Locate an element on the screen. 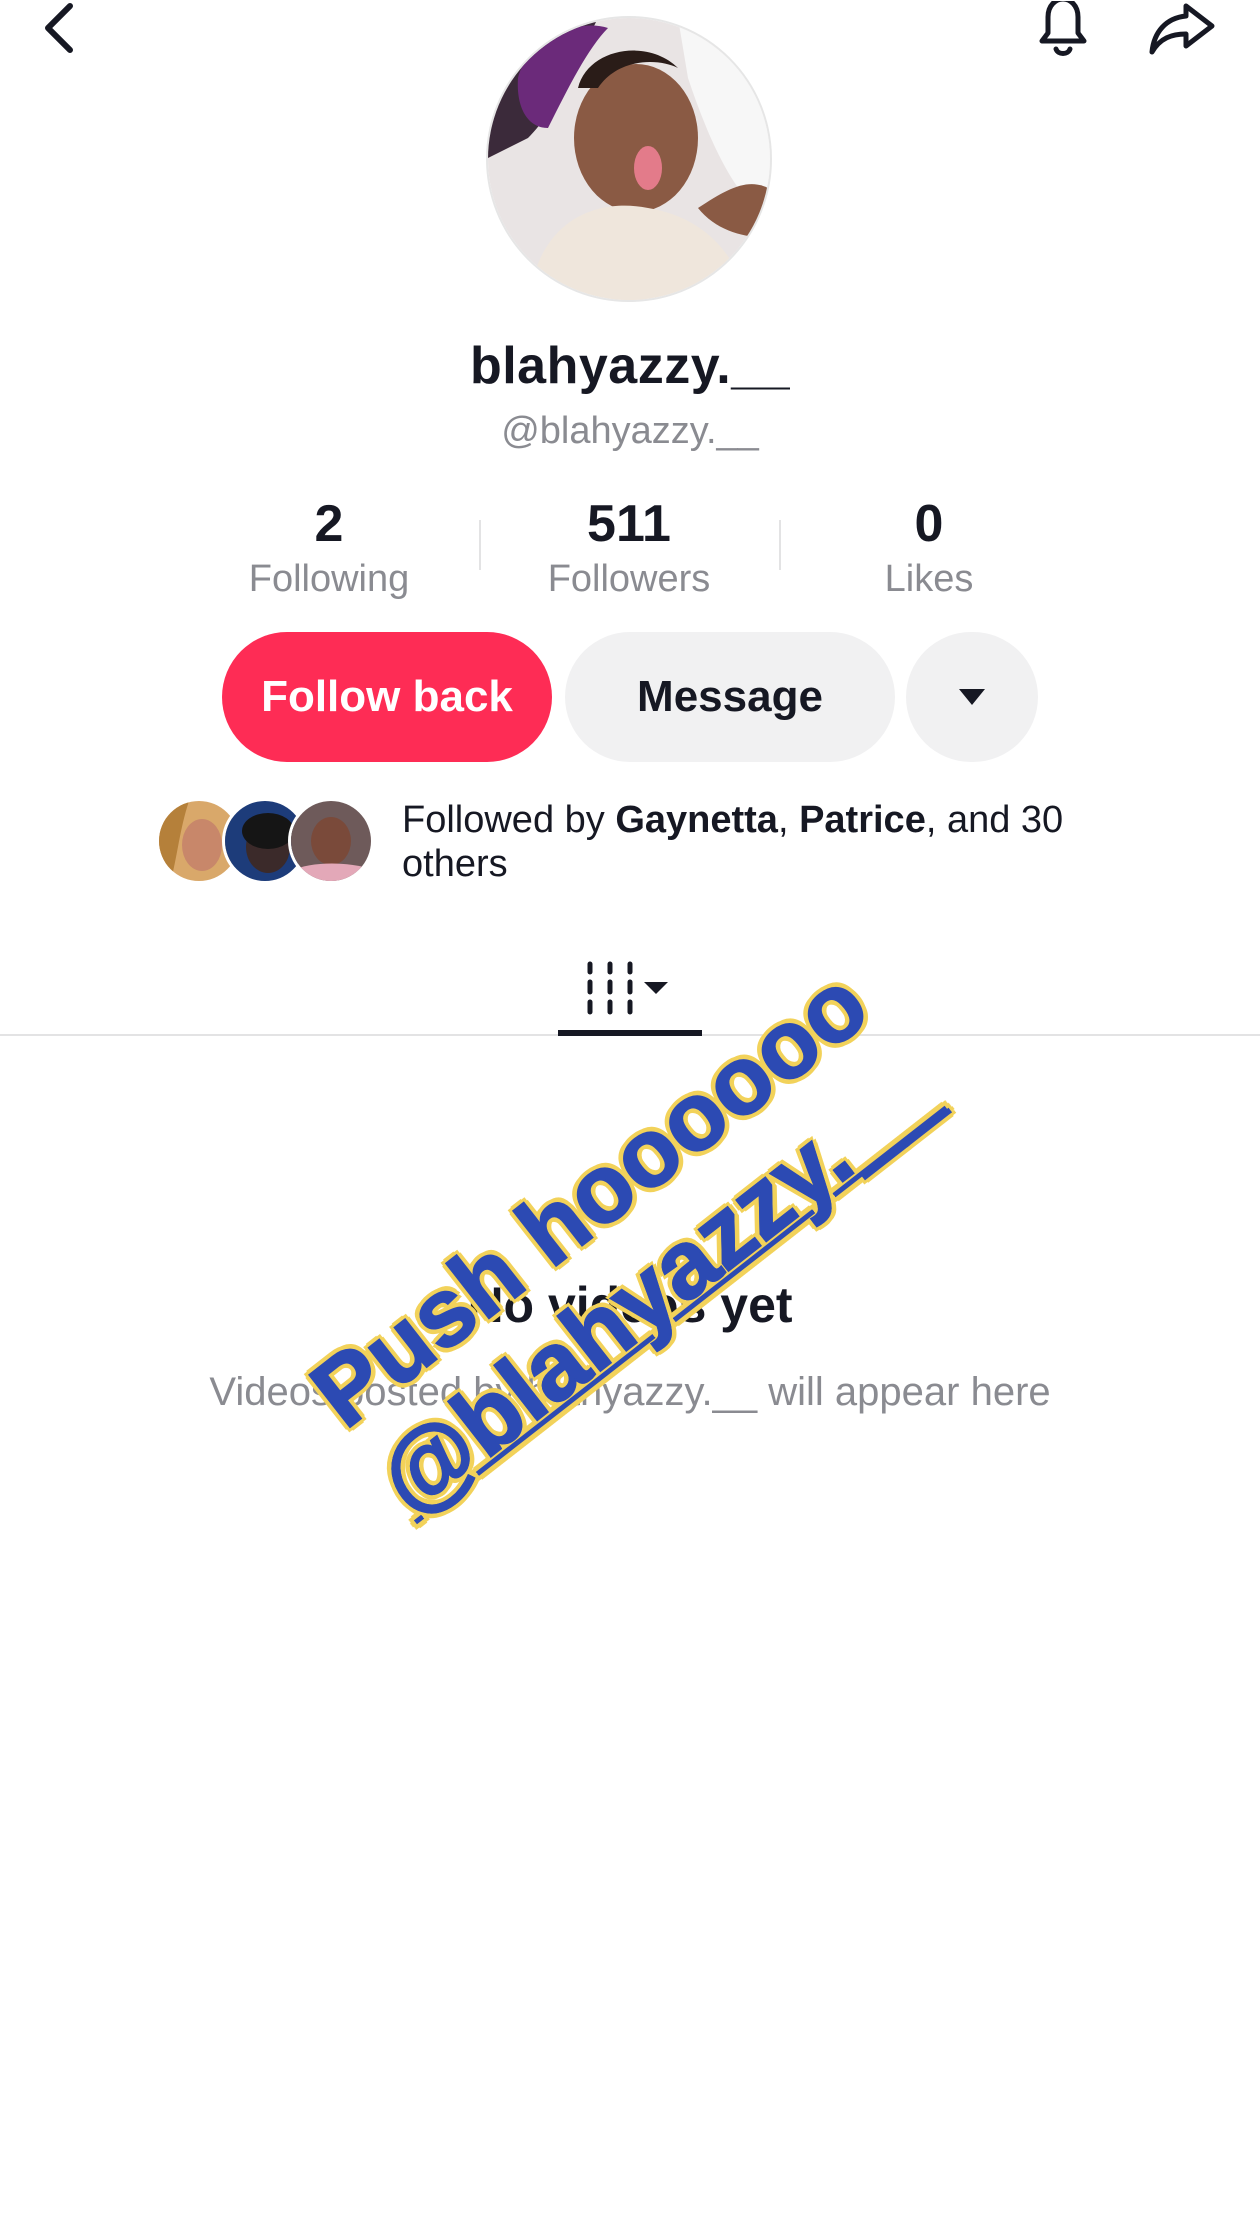 The image size is (1260, 2240). stat-value: 0 is located at coordinates (929, 524).